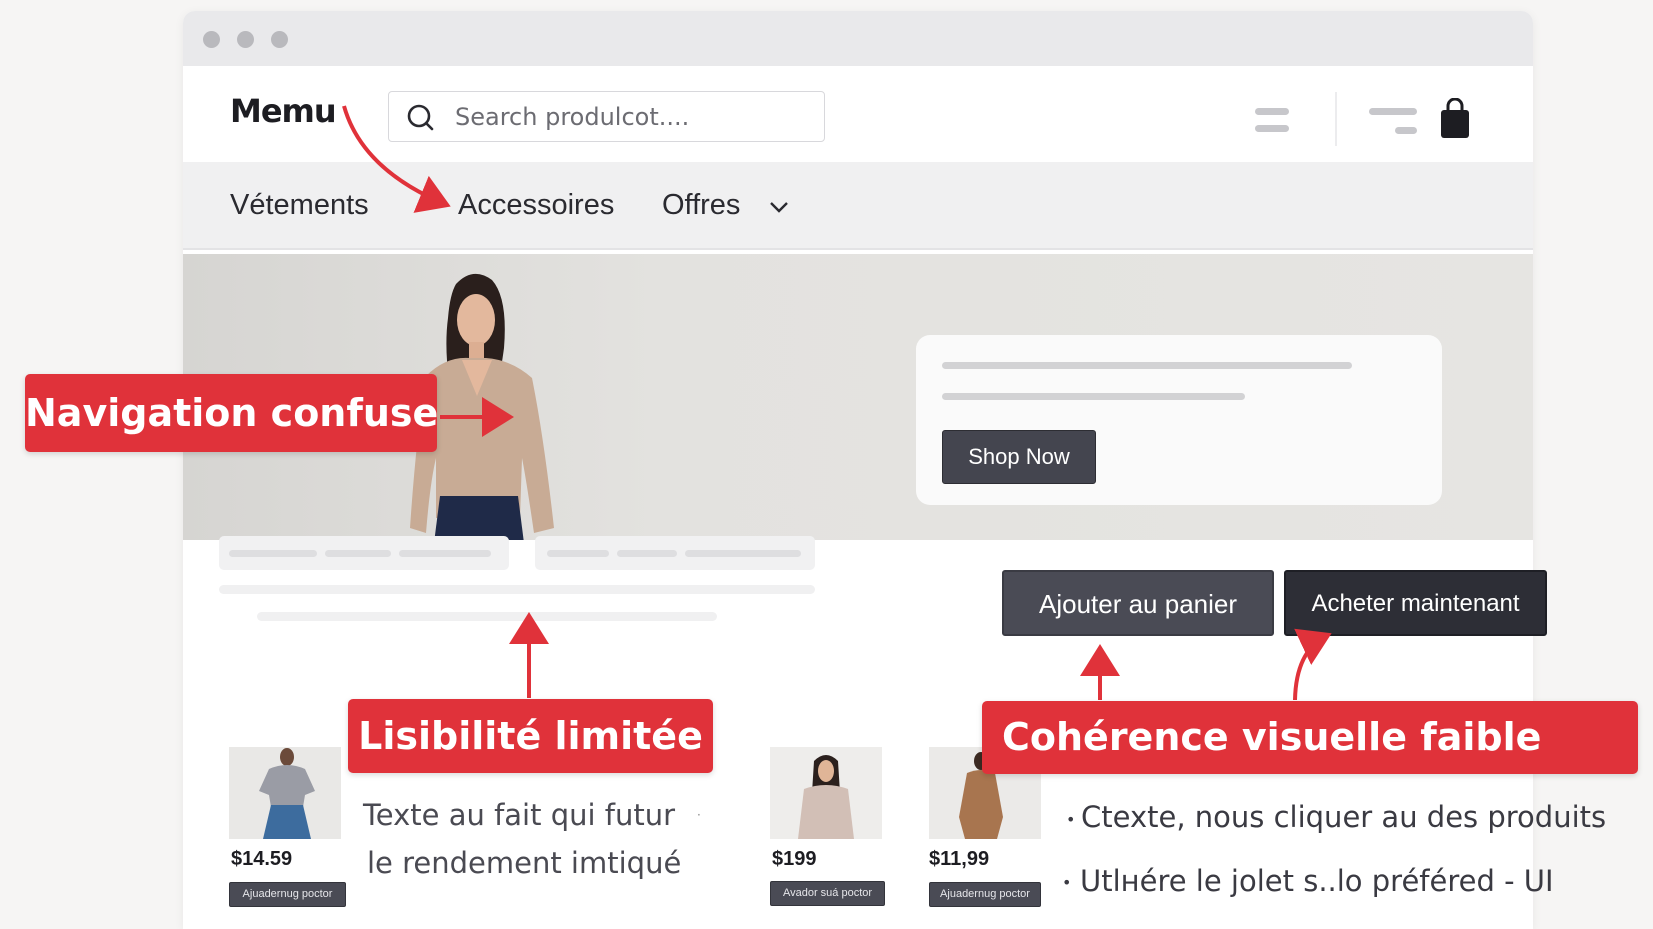  What do you see at coordinates (420, 117) in the screenshot?
I see `search-icon` at bounding box center [420, 117].